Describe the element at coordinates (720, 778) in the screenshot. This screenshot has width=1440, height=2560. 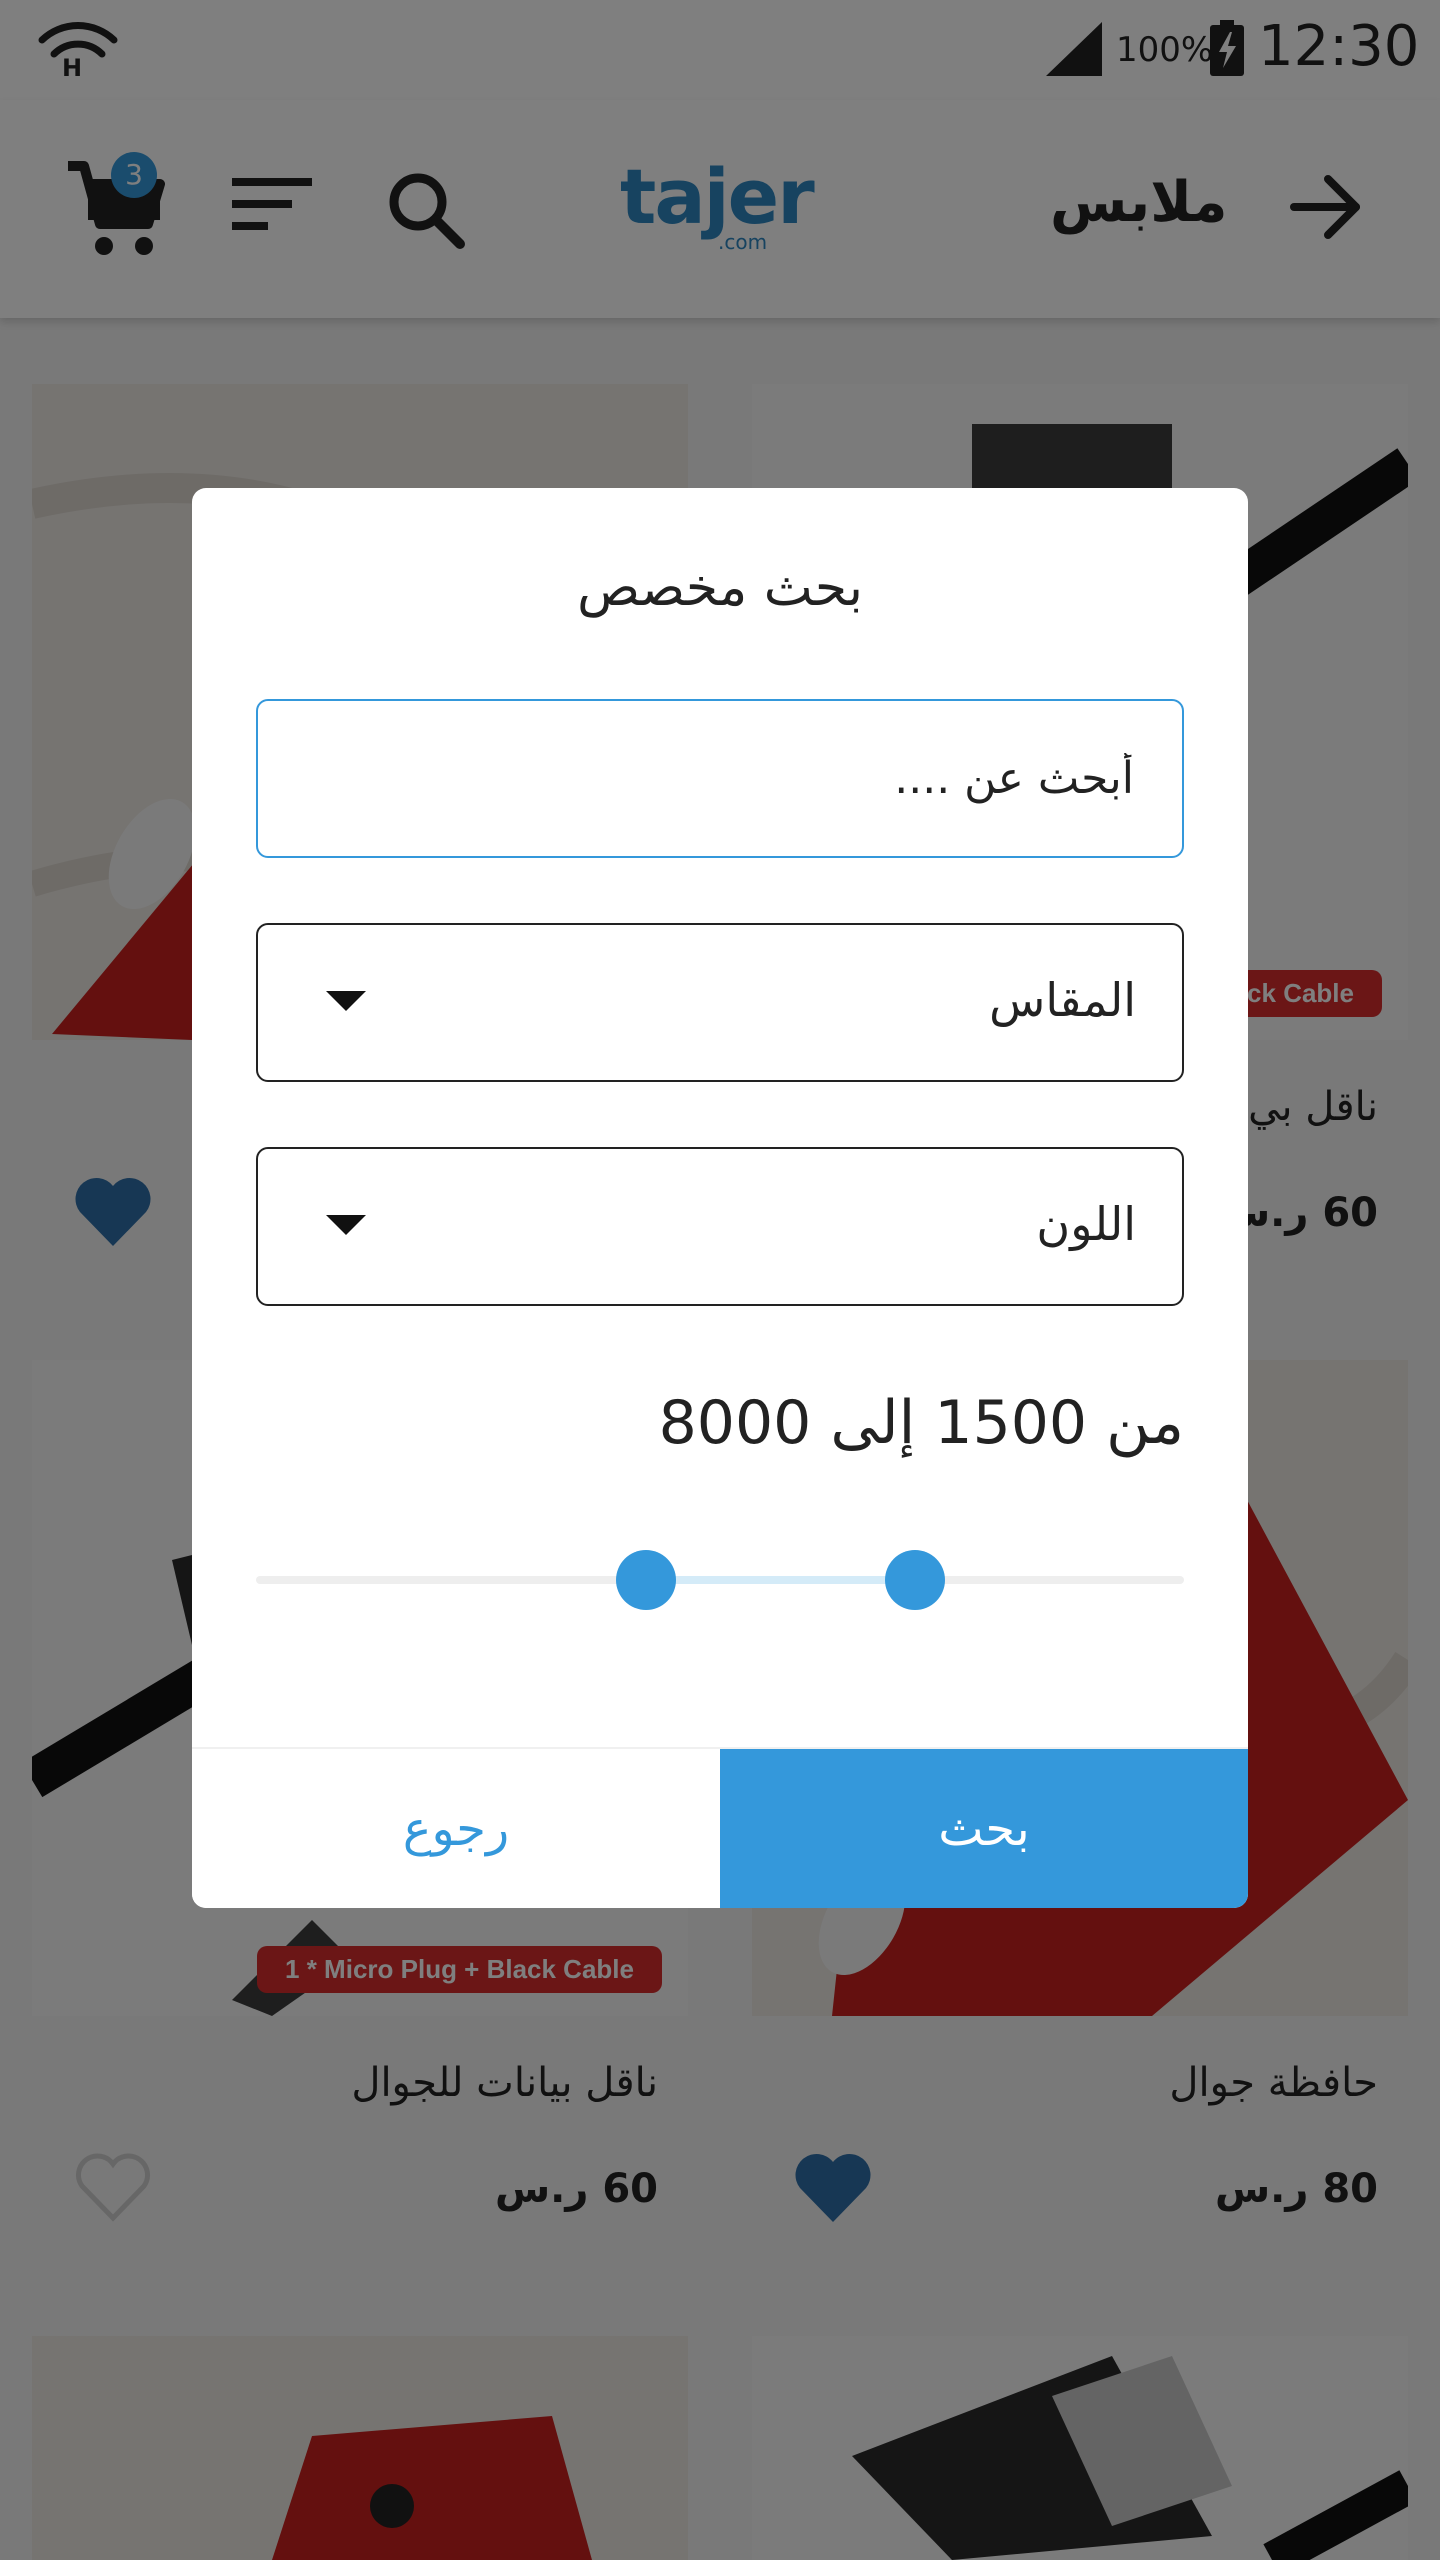
I see `search-input` at that location.